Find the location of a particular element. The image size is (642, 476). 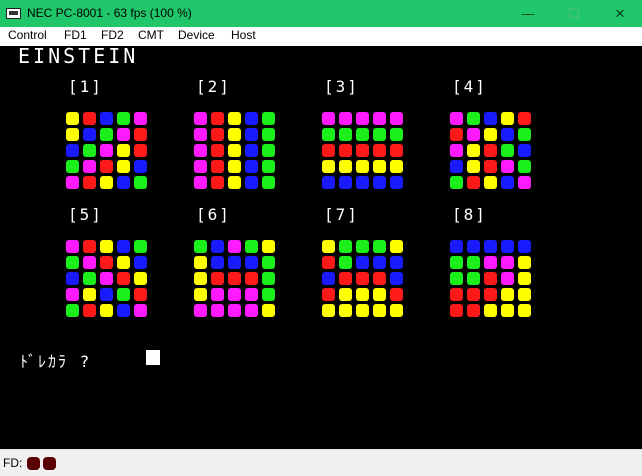

close-button: ✕ is located at coordinates (619, 13).